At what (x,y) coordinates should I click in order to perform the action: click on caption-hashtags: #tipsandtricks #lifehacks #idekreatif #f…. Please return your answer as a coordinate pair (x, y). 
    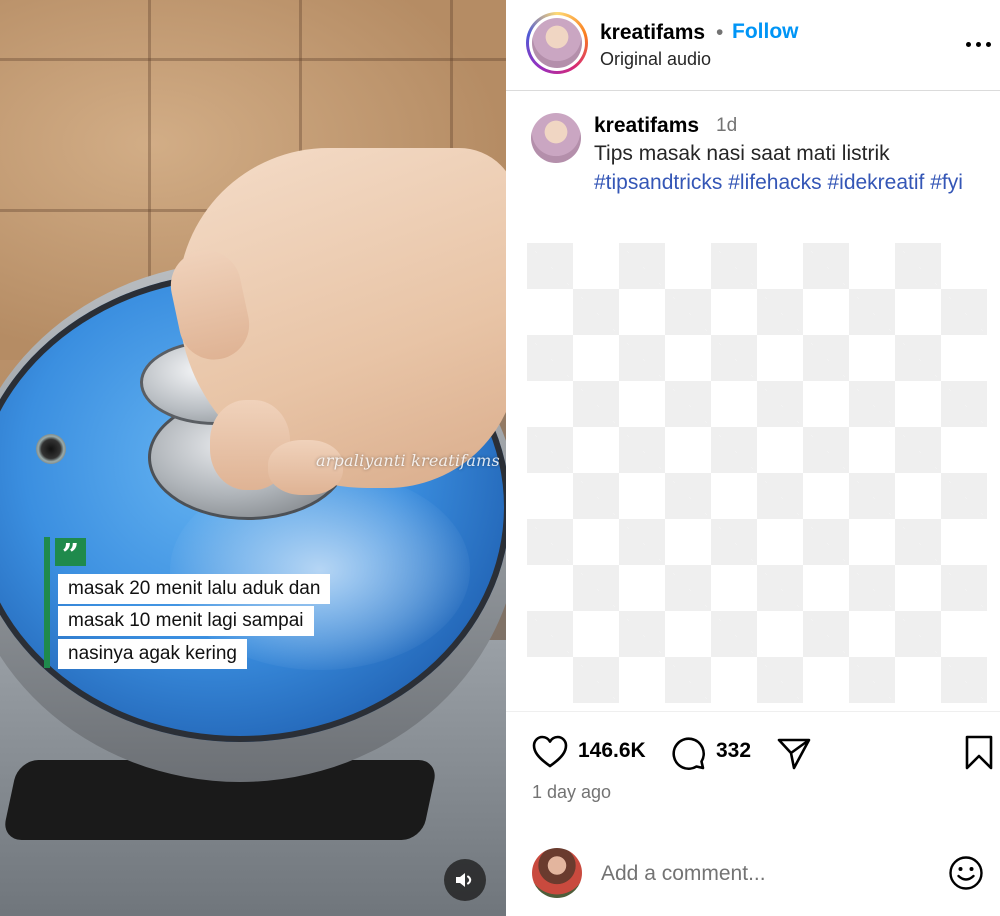
    Looking at the image, I should click on (791, 183).